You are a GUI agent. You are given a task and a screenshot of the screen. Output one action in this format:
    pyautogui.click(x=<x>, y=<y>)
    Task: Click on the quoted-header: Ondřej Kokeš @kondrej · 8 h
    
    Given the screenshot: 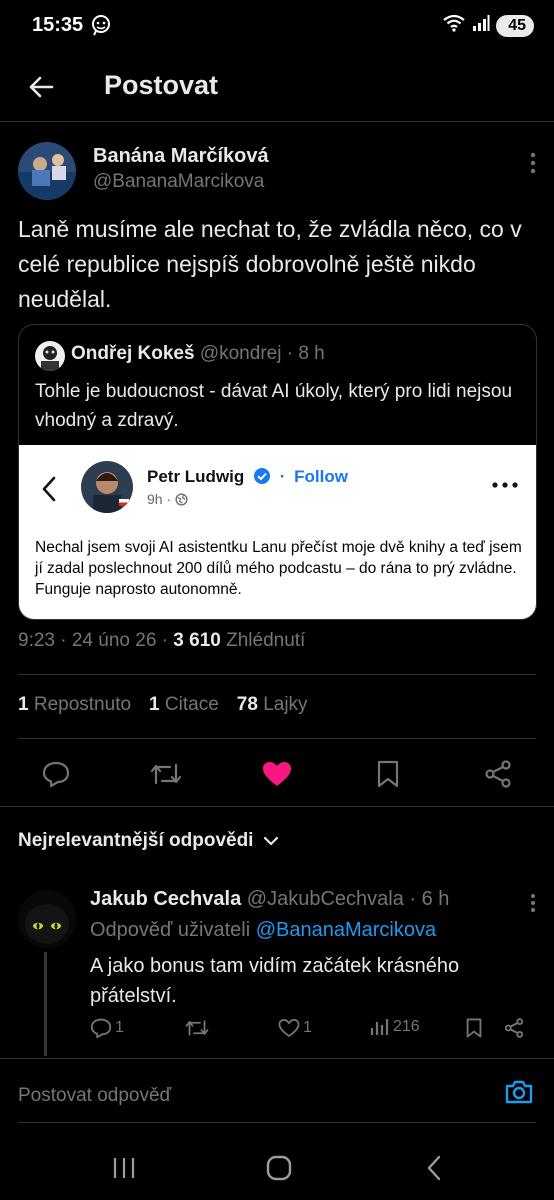 What is the action you would take?
    pyautogui.click(x=198, y=354)
    